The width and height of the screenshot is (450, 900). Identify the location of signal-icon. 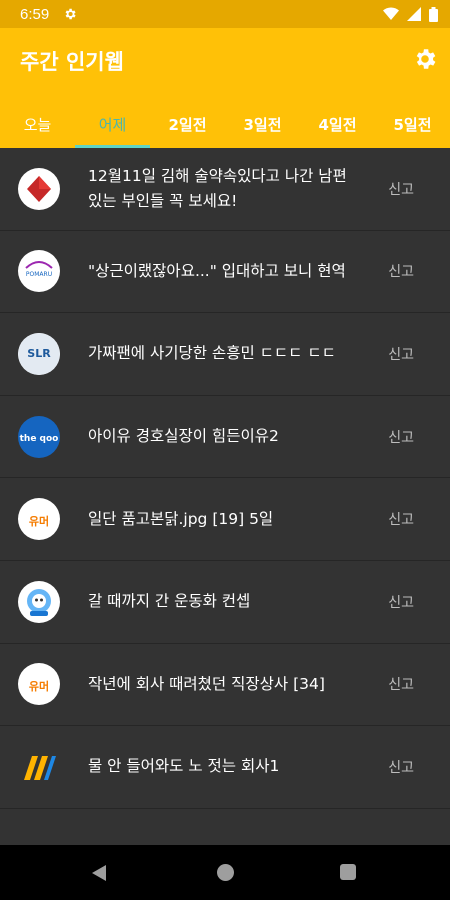
(414, 14).